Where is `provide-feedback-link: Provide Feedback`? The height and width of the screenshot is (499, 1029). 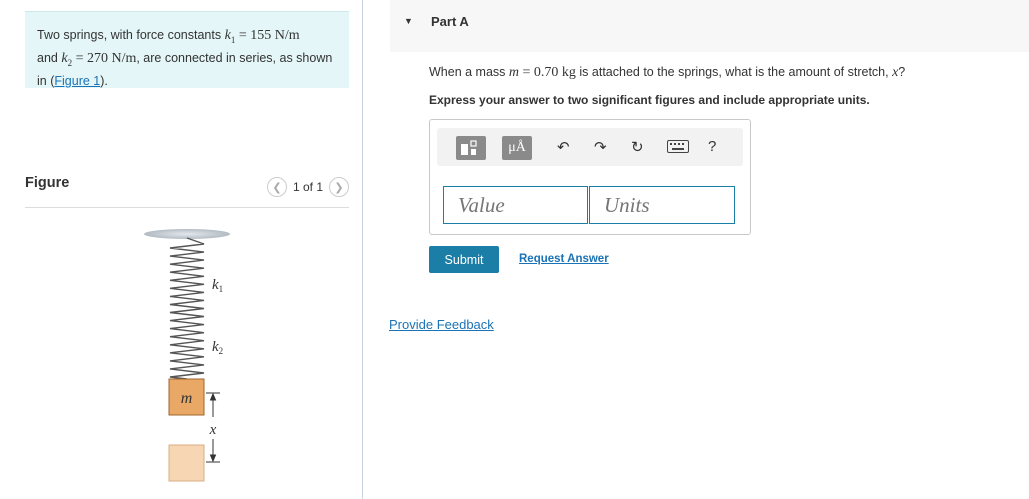
provide-feedback-link: Provide Feedback is located at coordinates (441, 324).